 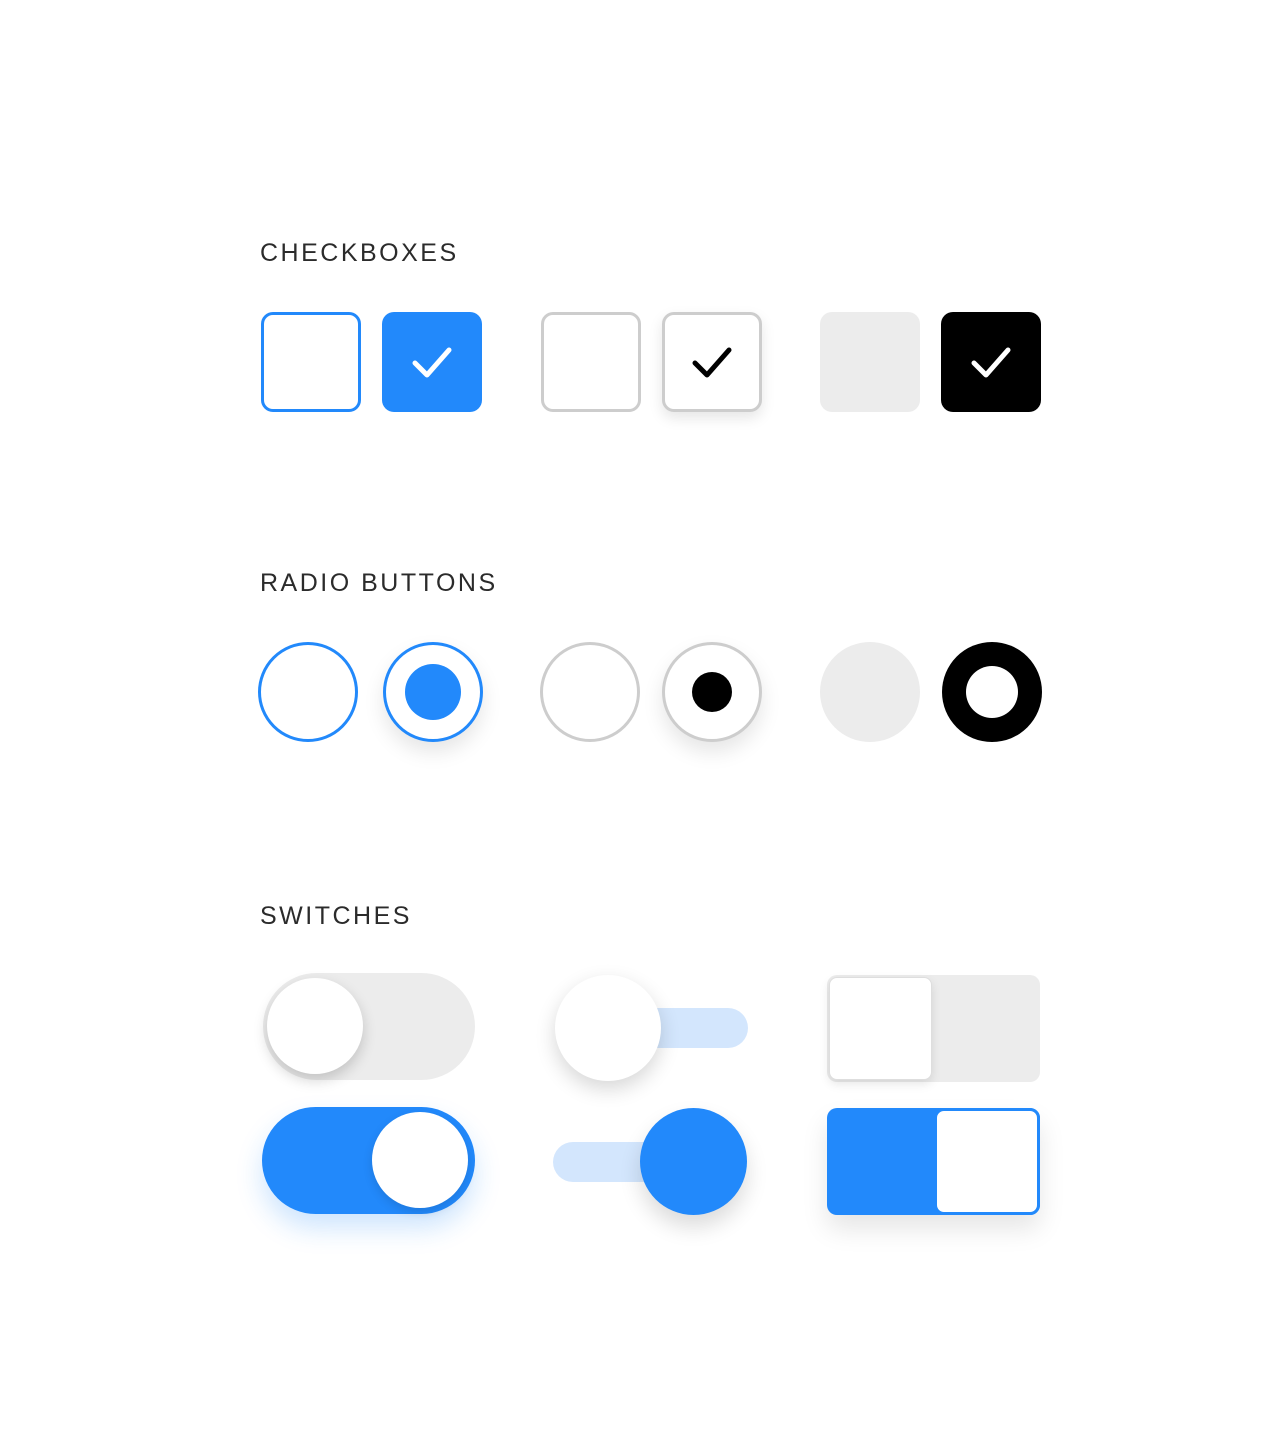 What do you see at coordinates (379, 583) in the screenshot?
I see `radio-buttons-heading: RADIO BUTTONS` at bounding box center [379, 583].